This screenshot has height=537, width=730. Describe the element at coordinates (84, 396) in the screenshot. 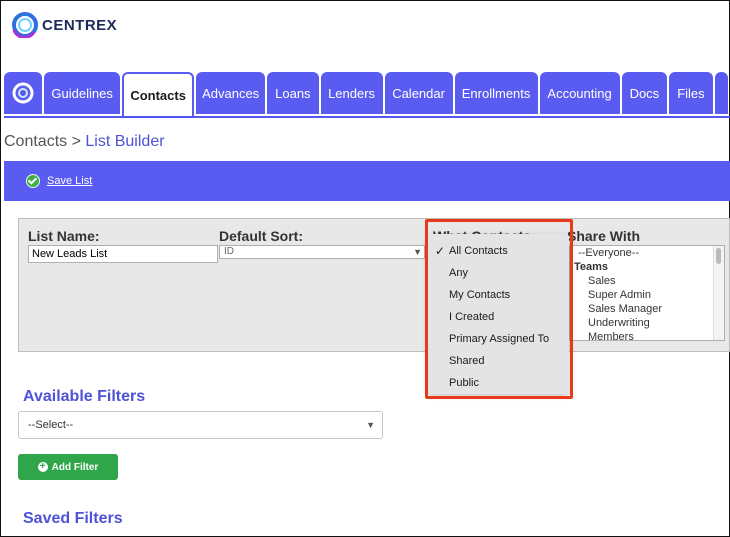

I see `available-filters-heading: Available Filters` at that location.